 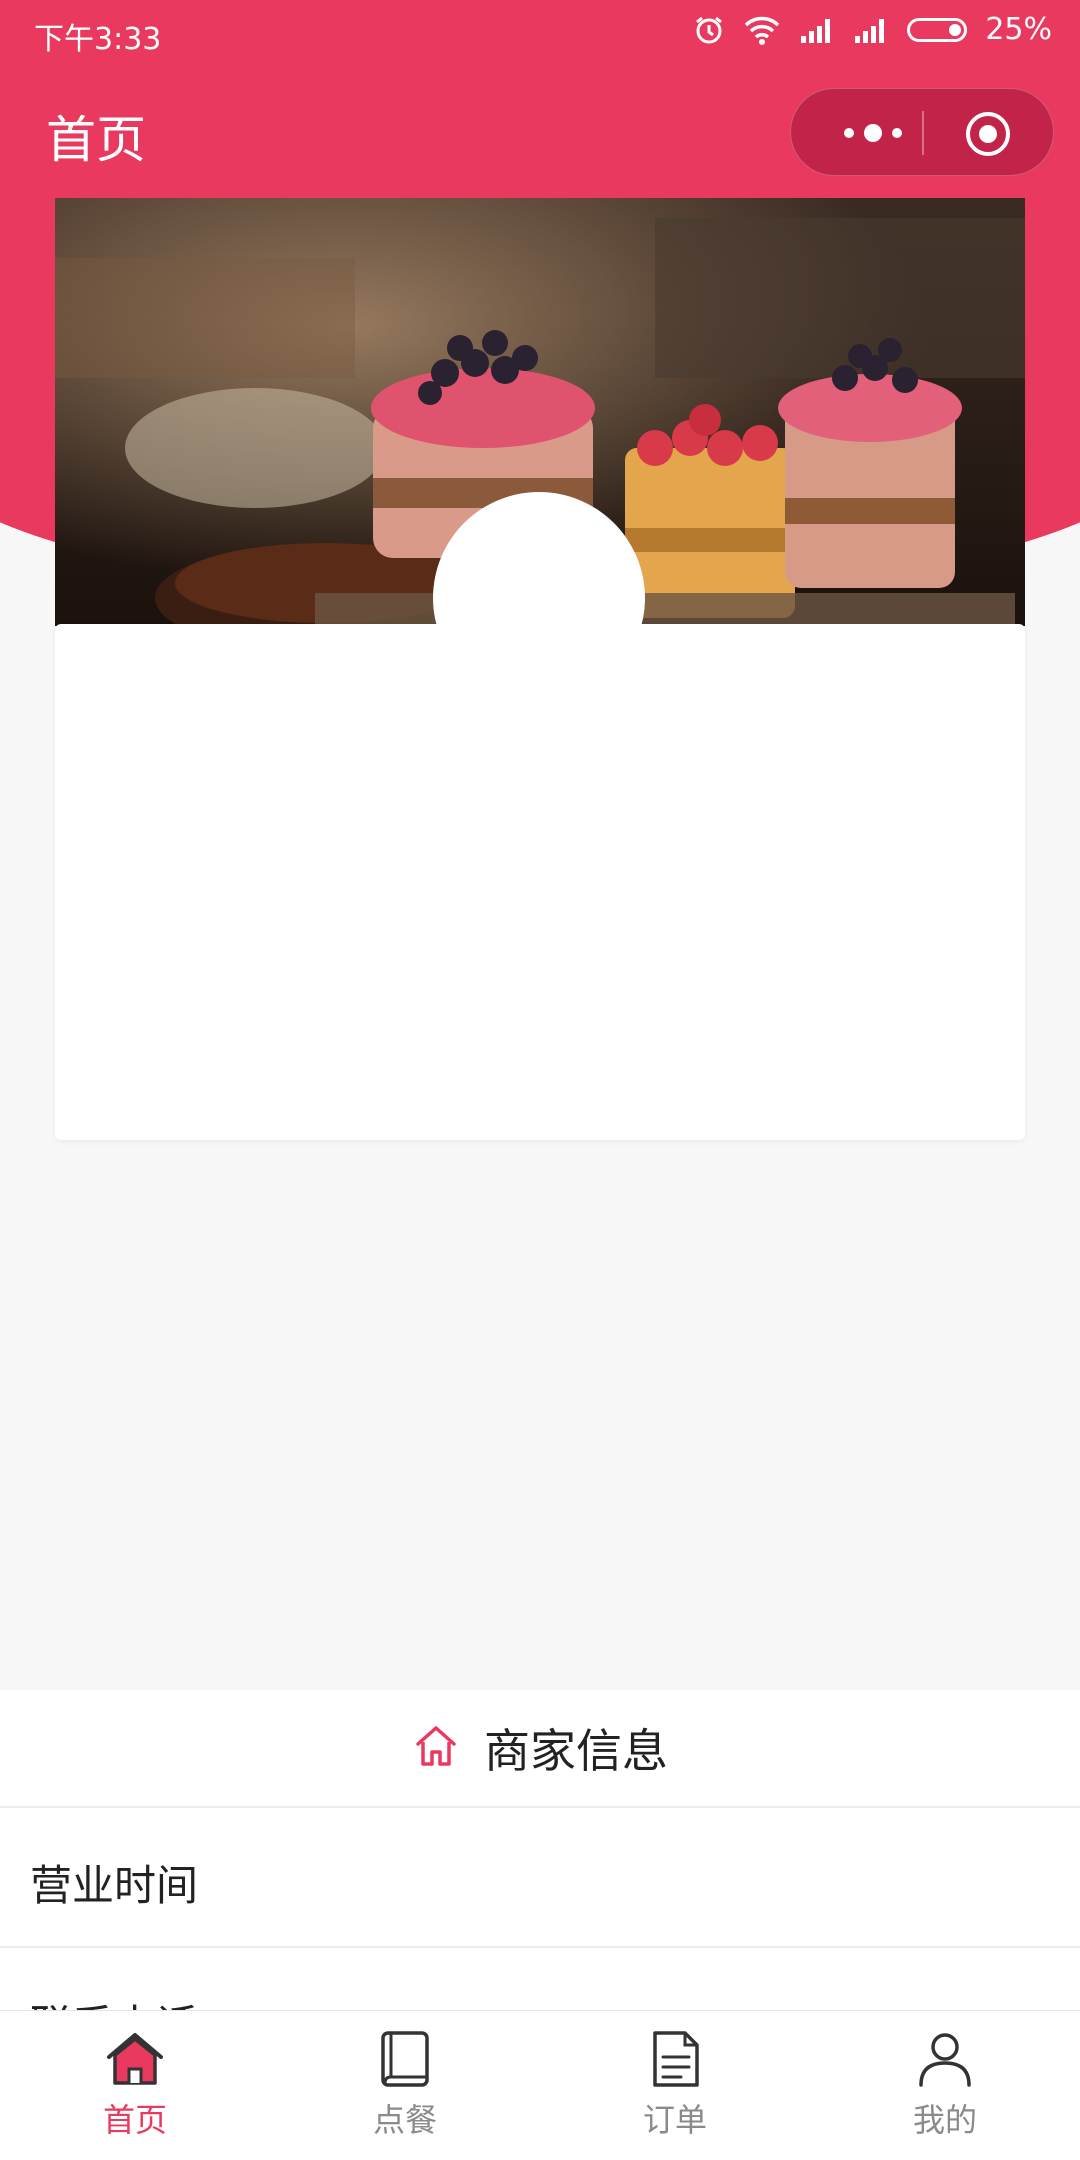 What do you see at coordinates (944, 2120) in the screenshot?
I see `tab-mine-label: 我的` at bounding box center [944, 2120].